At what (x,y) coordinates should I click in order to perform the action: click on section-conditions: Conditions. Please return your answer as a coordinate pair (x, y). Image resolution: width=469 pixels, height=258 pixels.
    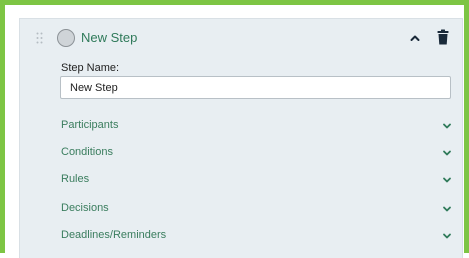
    Looking at the image, I should click on (256, 153).